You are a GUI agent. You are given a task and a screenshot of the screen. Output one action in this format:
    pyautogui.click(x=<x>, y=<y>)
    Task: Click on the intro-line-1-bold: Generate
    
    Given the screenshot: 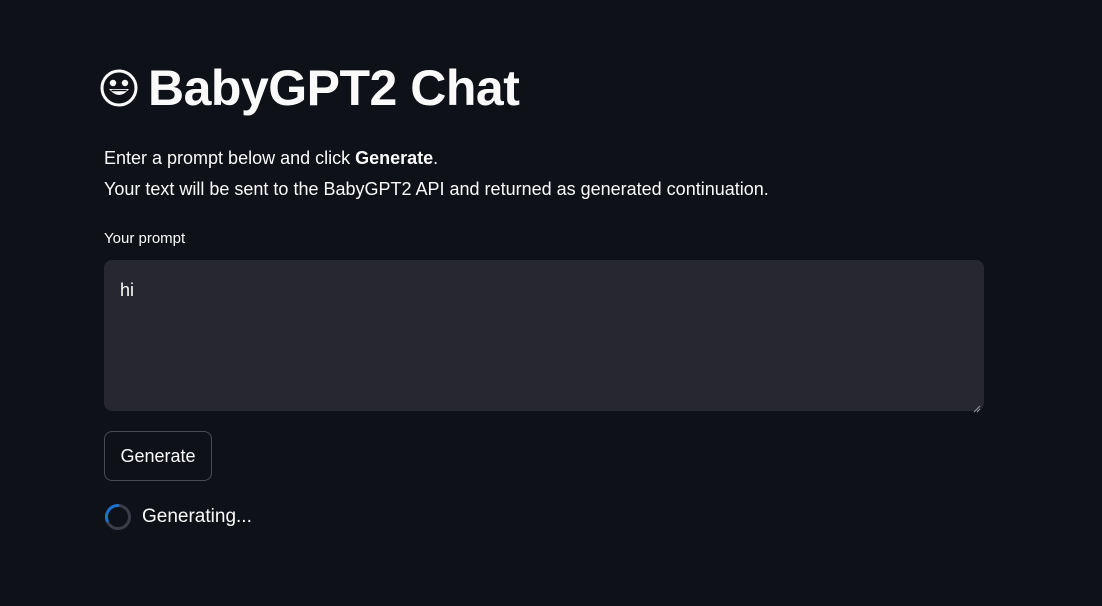 What is the action you would take?
    pyautogui.click(x=394, y=158)
    